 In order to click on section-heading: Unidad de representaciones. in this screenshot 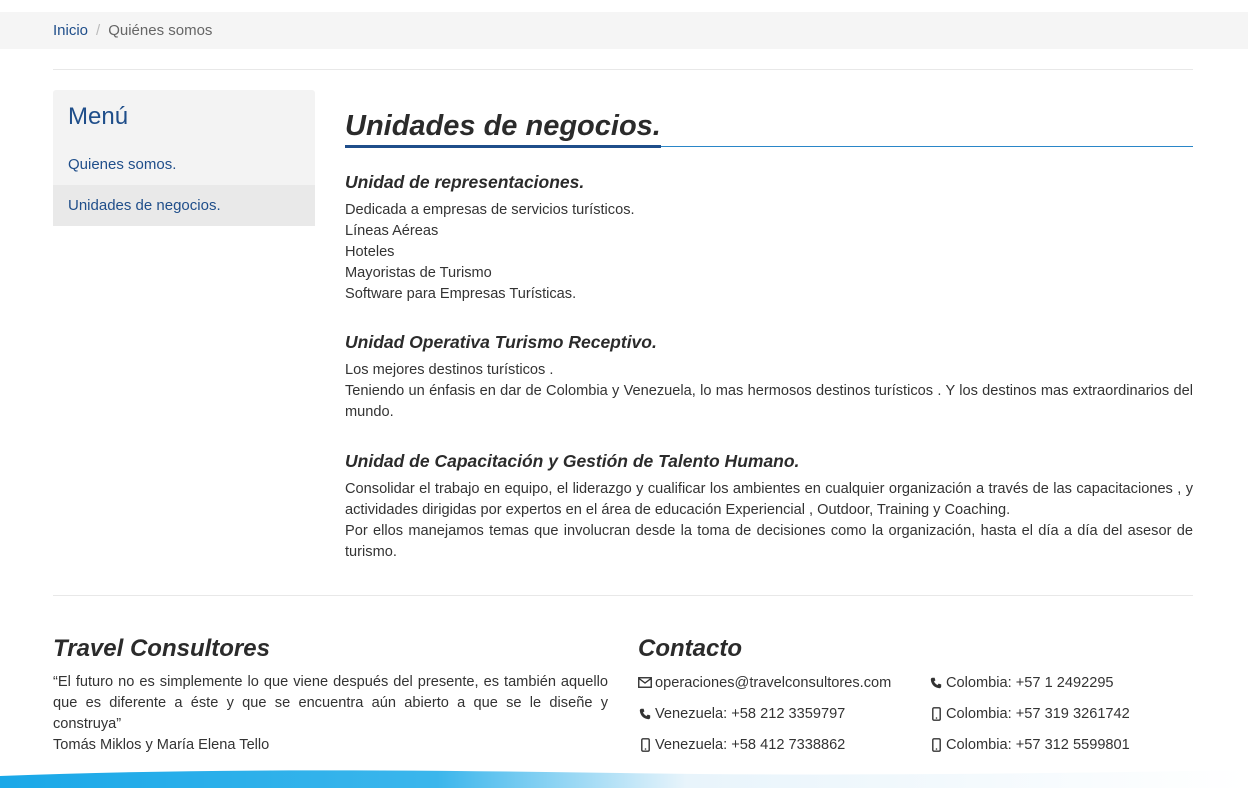, I will do `click(465, 182)`.